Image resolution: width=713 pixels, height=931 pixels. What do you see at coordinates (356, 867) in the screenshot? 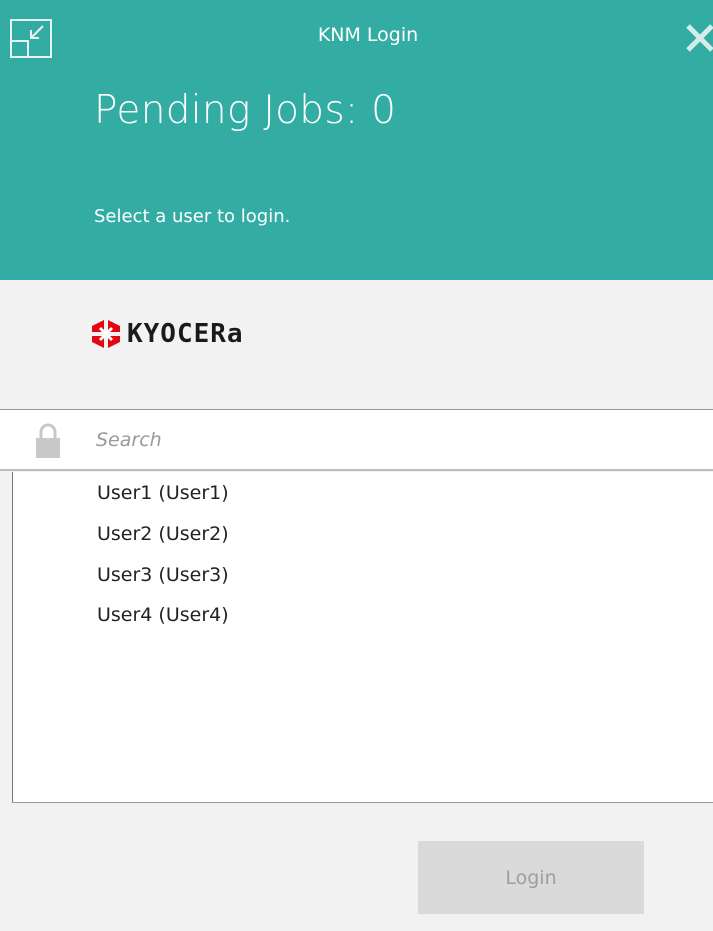
I see `footer: Login` at bounding box center [356, 867].